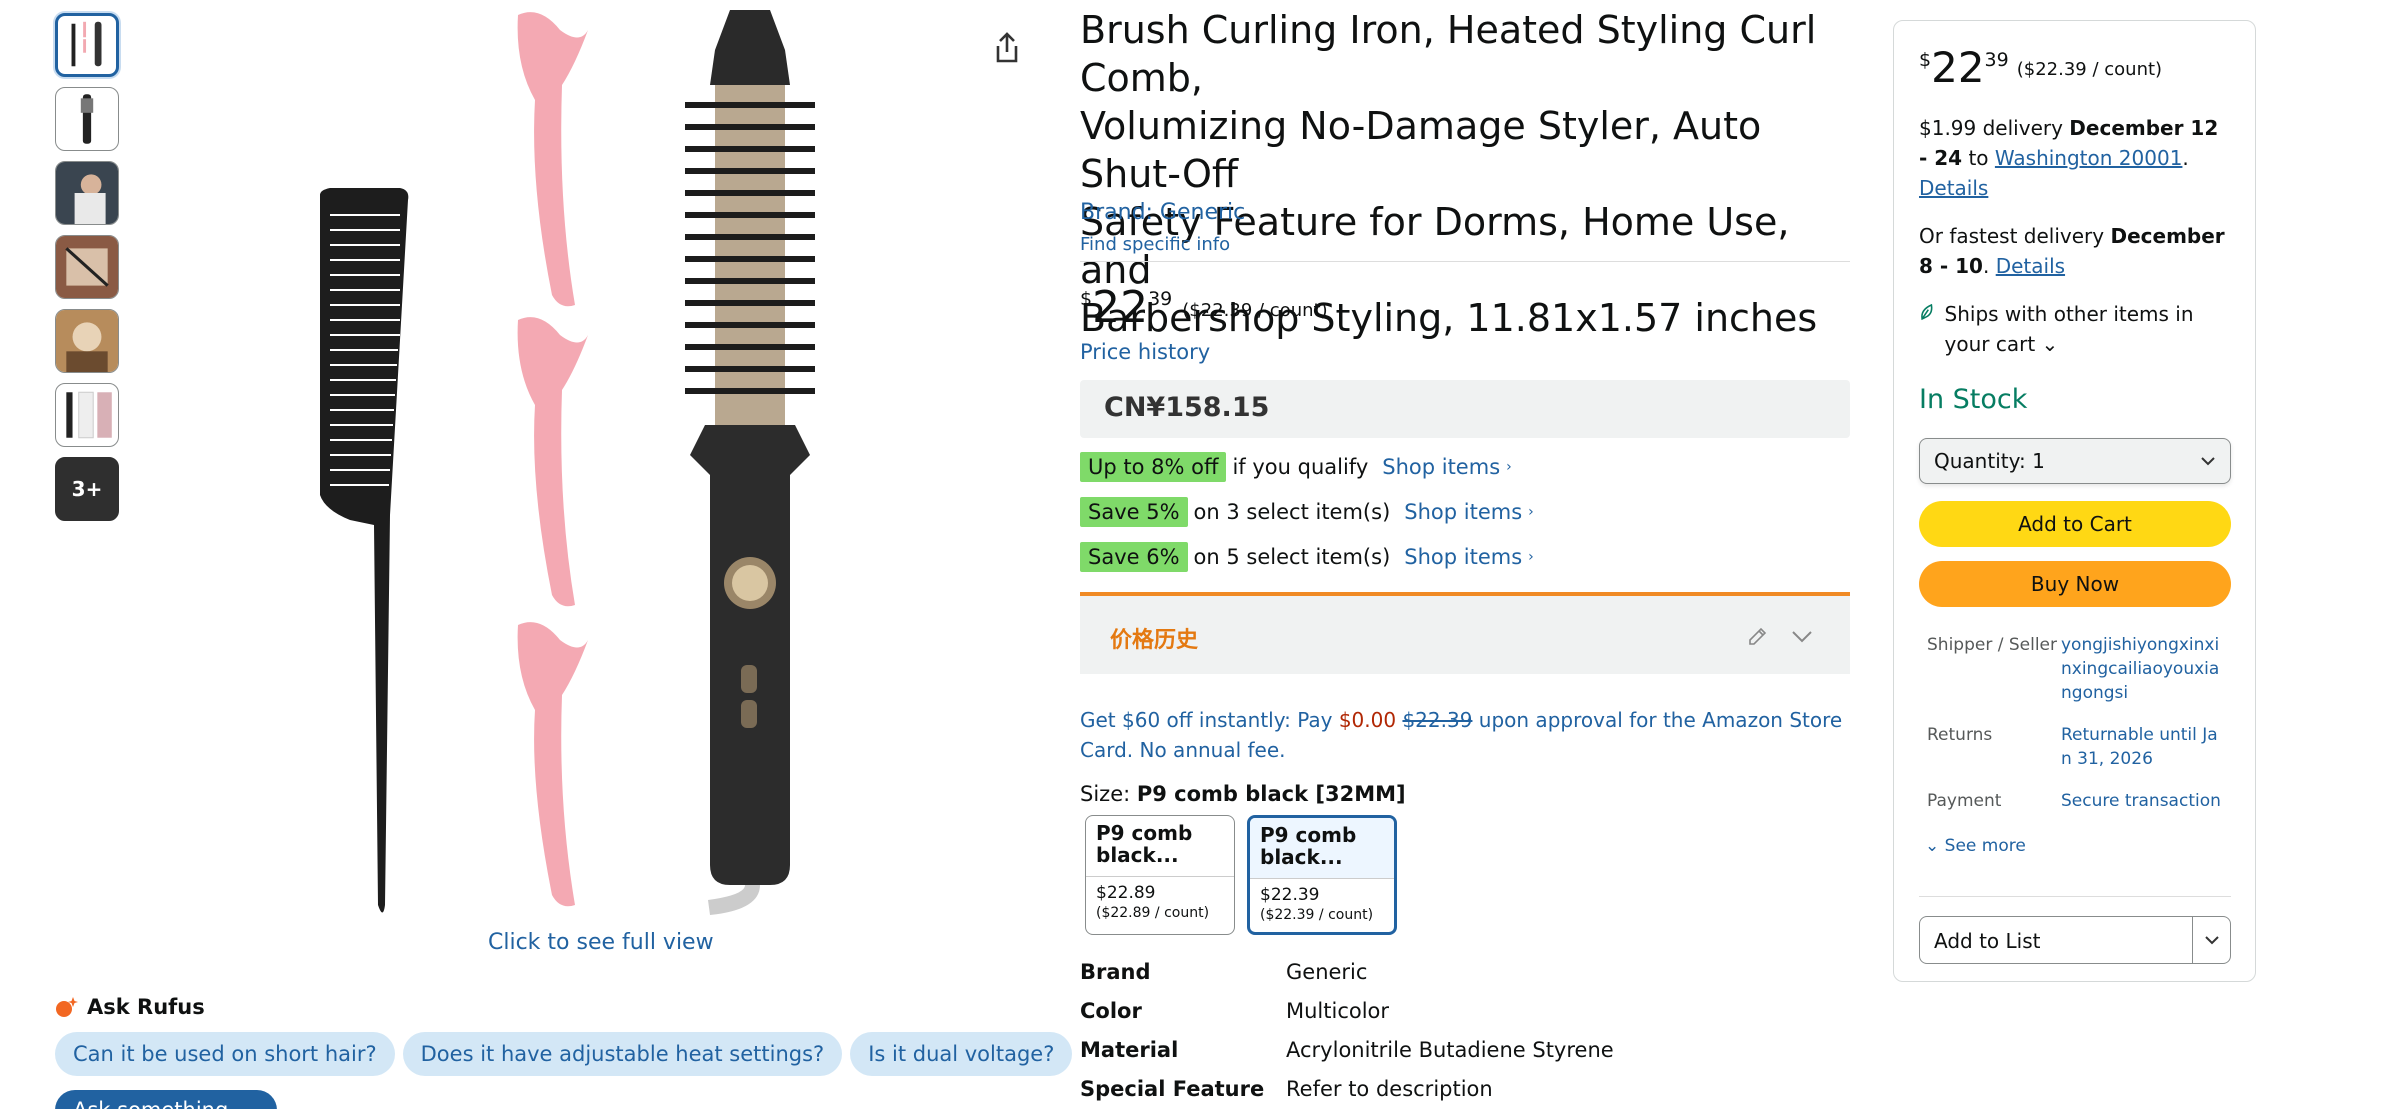 This screenshot has width=2407, height=1109. I want to click on returns-row: Returns Returnable until Jan 31, 2026, so click(2075, 747).